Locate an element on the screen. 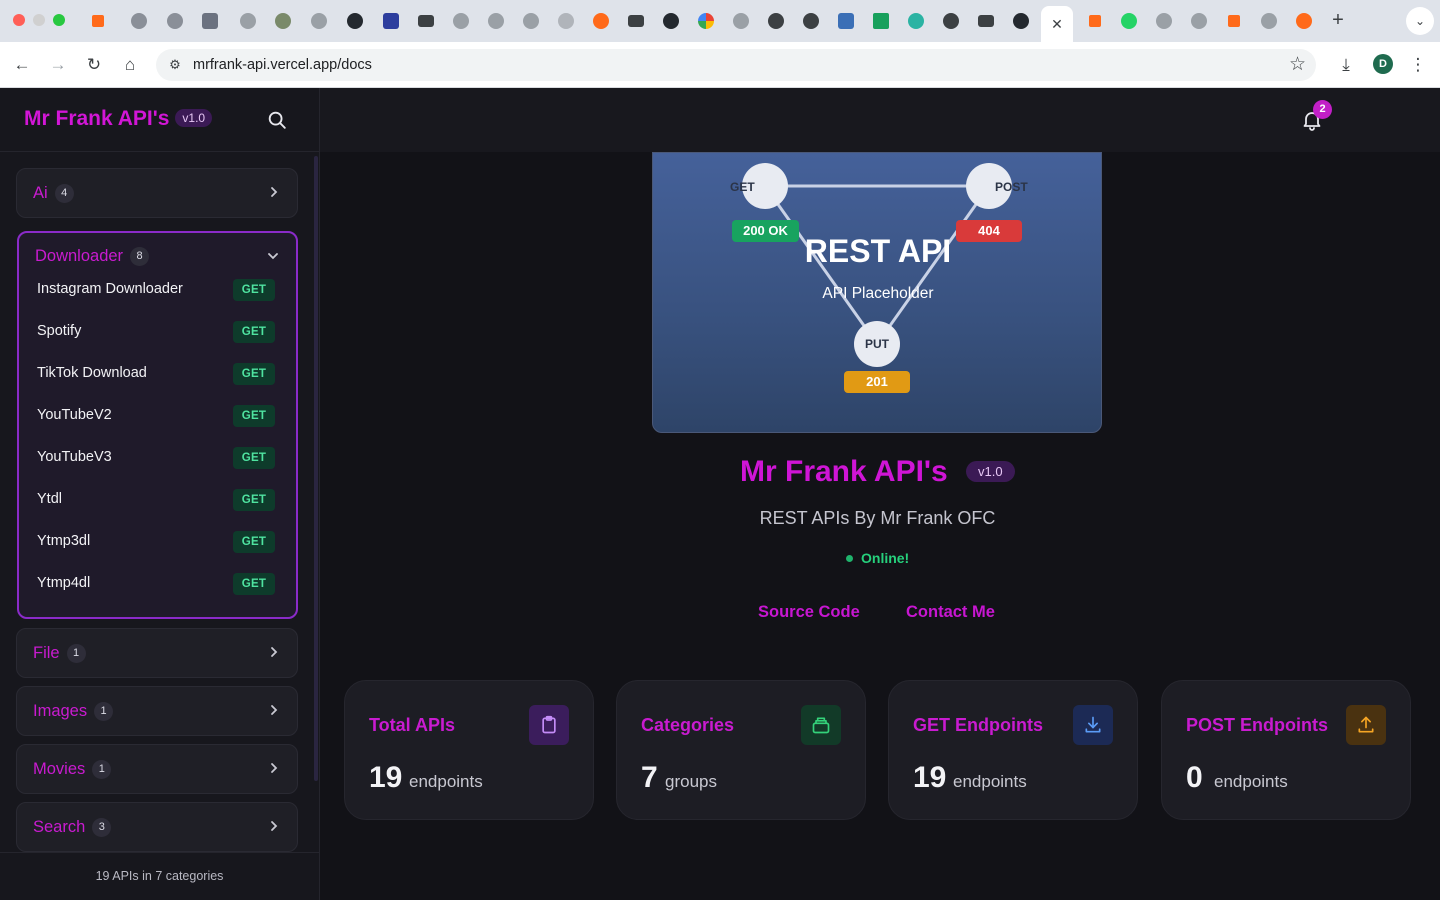 The height and width of the screenshot is (900, 1440). stat-value: 0 is located at coordinates (1194, 777).